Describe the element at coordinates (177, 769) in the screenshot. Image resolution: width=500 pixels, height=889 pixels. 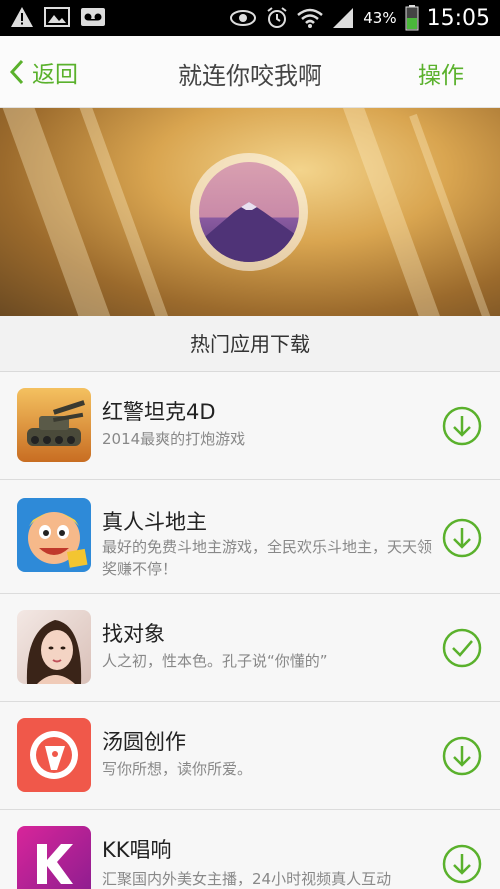
I see `app-description: 写你所想，读你所爱。` at that location.